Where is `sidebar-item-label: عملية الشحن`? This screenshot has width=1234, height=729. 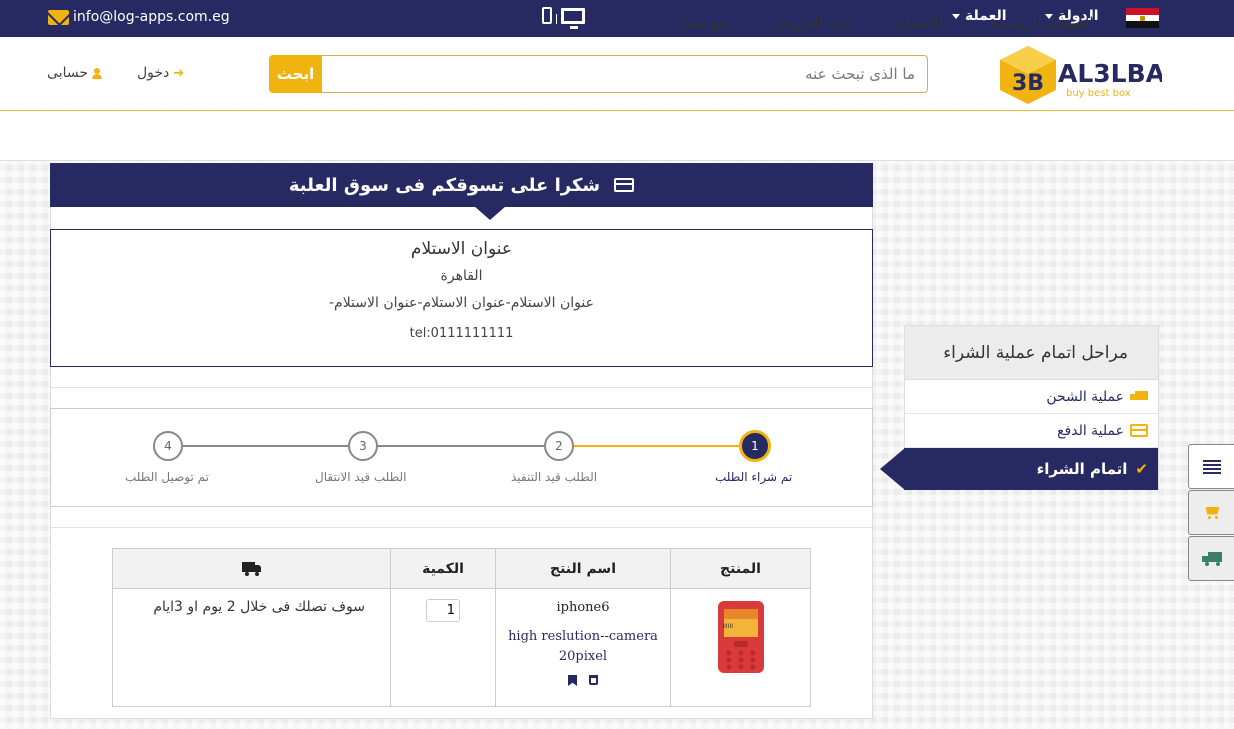 sidebar-item-label: عملية الشحن is located at coordinates (1085, 396).